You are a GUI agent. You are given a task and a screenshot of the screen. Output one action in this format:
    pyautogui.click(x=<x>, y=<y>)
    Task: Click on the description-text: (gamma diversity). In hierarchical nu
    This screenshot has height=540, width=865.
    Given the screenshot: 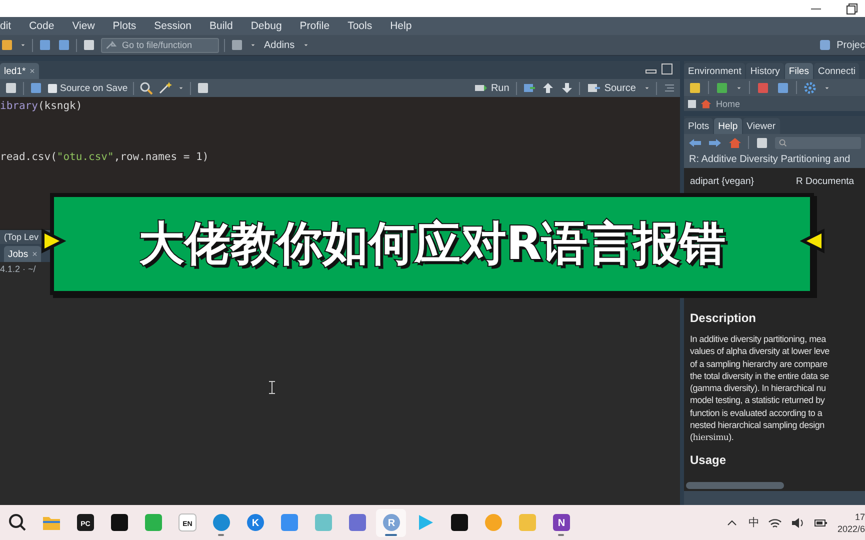 What is the action you would take?
    pyautogui.click(x=758, y=388)
    